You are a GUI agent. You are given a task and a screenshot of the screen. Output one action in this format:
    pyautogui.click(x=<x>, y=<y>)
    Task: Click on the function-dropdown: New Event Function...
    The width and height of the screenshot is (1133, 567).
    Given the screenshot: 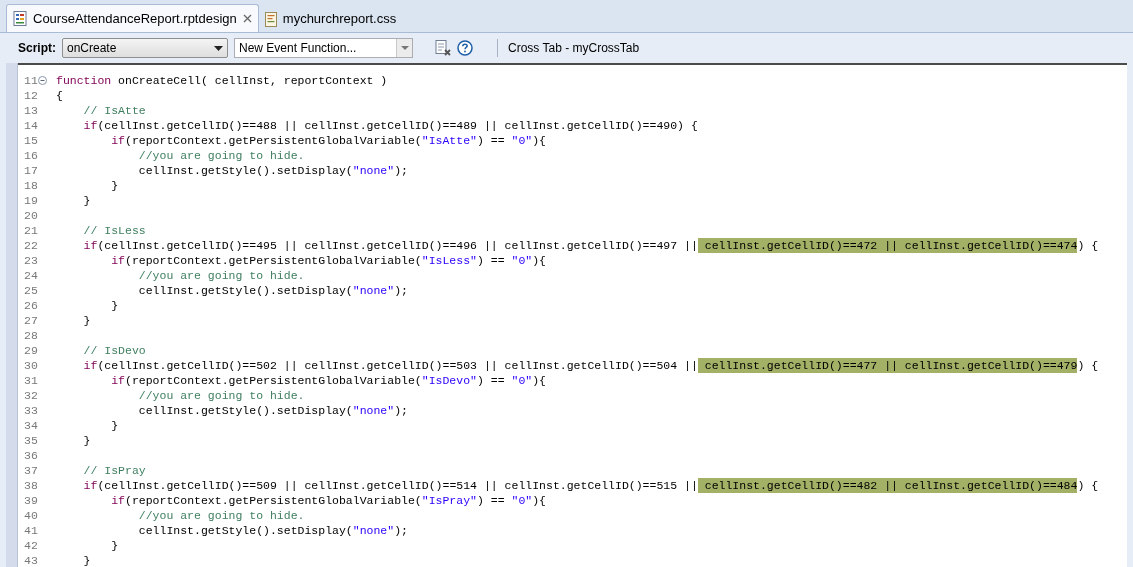 What is the action you would take?
    pyautogui.click(x=323, y=48)
    